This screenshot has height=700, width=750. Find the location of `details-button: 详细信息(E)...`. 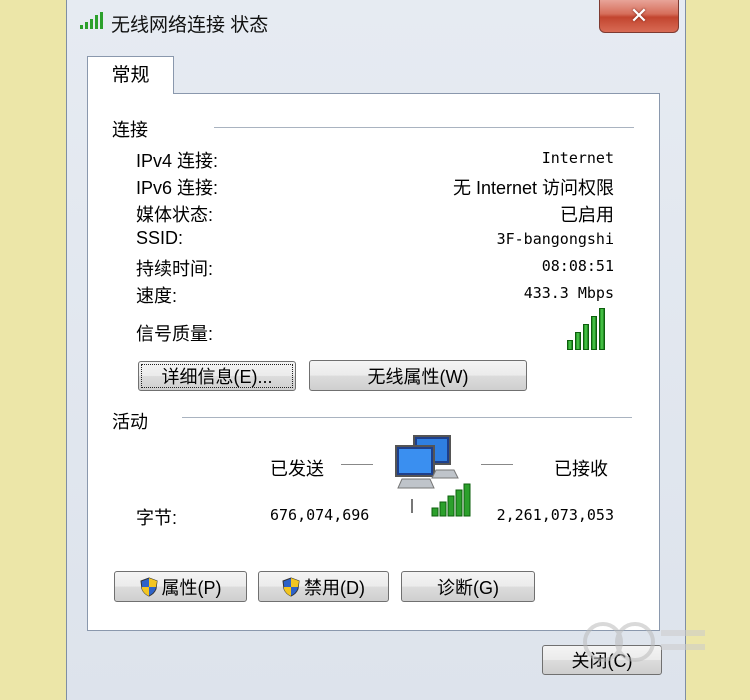

details-button: 详细信息(E)... is located at coordinates (217, 376).